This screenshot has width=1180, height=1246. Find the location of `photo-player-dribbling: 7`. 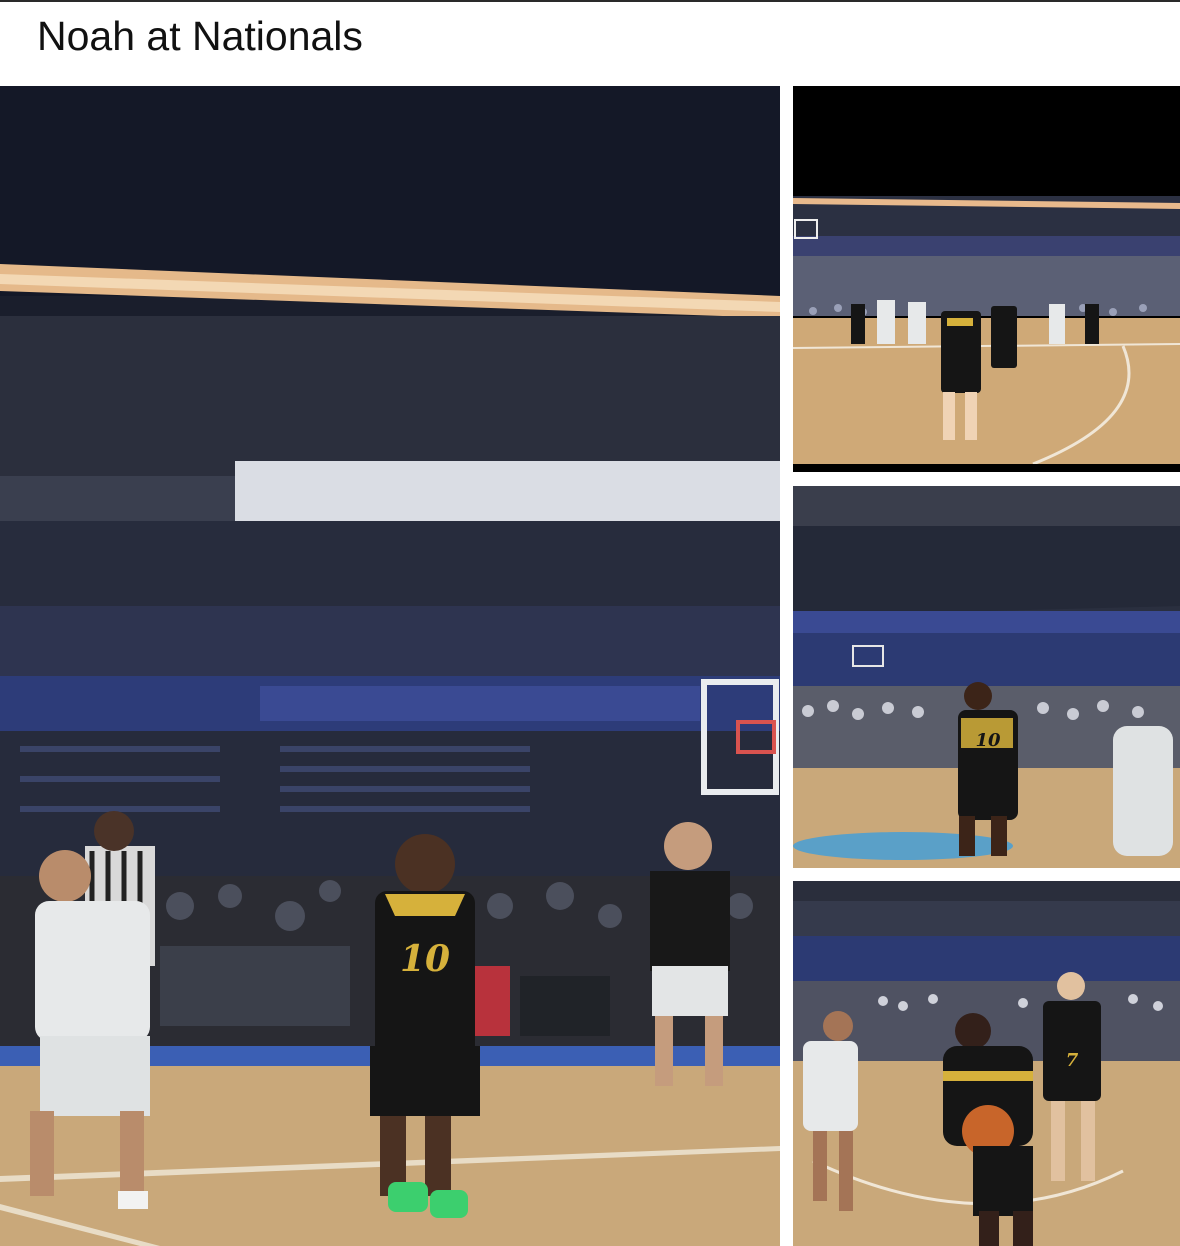

photo-player-dribbling: 7 is located at coordinates (986, 1063).